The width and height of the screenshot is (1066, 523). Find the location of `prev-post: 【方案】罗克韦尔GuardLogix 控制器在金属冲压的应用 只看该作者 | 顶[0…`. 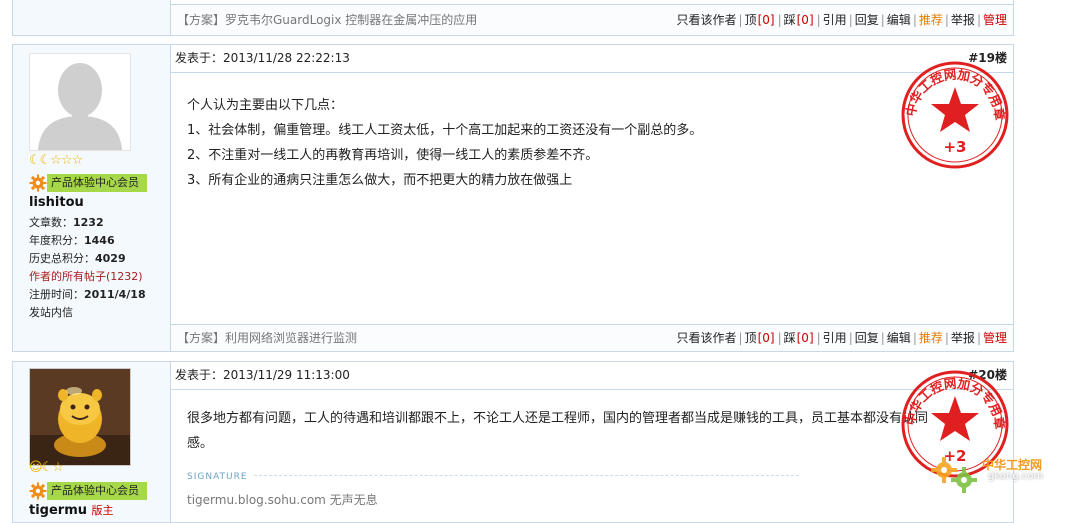

prev-post: 【方案】罗克韦尔GuardLogix 控制器在金属冲压的应用 只看该作者 | 顶[0… is located at coordinates (513, 18).